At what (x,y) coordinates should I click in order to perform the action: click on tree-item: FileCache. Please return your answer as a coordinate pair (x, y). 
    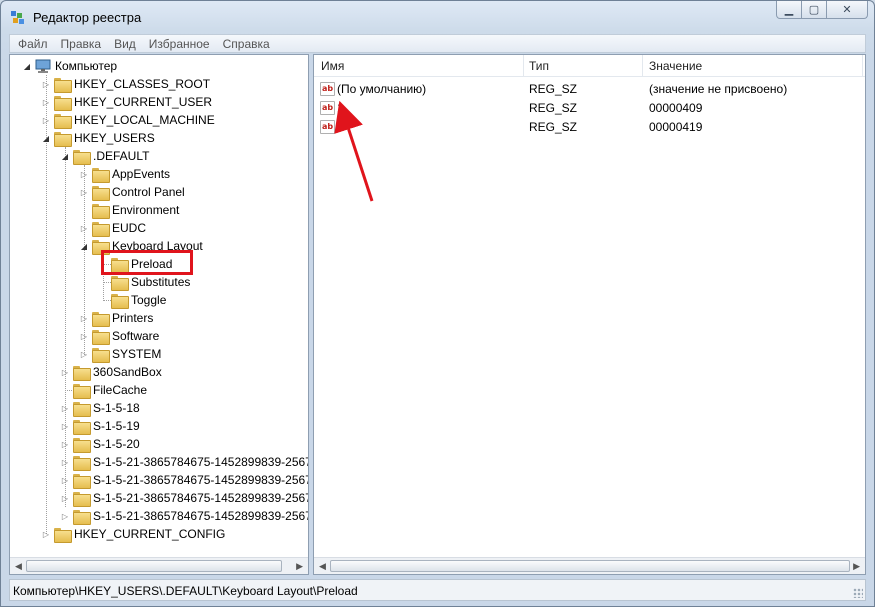
    Looking at the image, I should click on (103, 390).